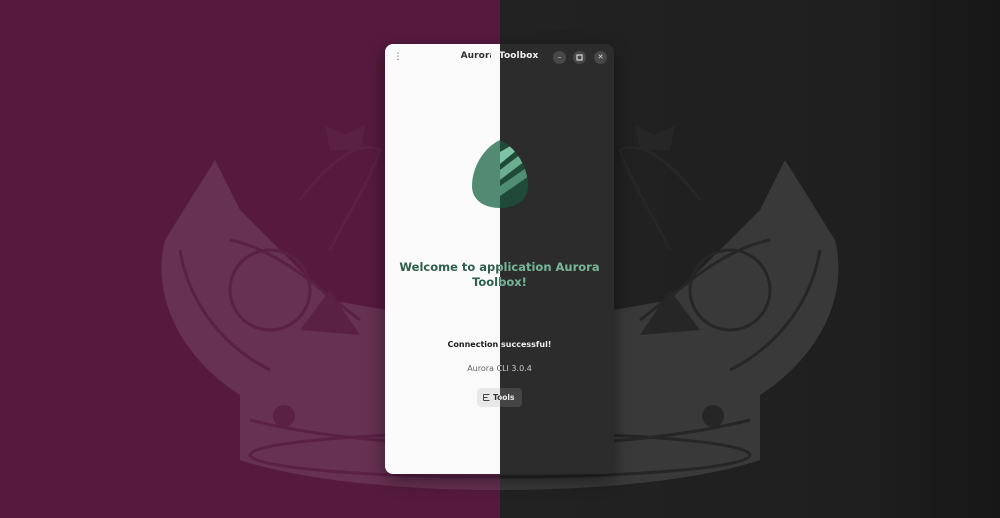 The height and width of the screenshot is (518, 1000). What do you see at coordinates (507, 397) in the screenshot?
I see `tools-label-dark: Tools` at bounding box center [507, 397].